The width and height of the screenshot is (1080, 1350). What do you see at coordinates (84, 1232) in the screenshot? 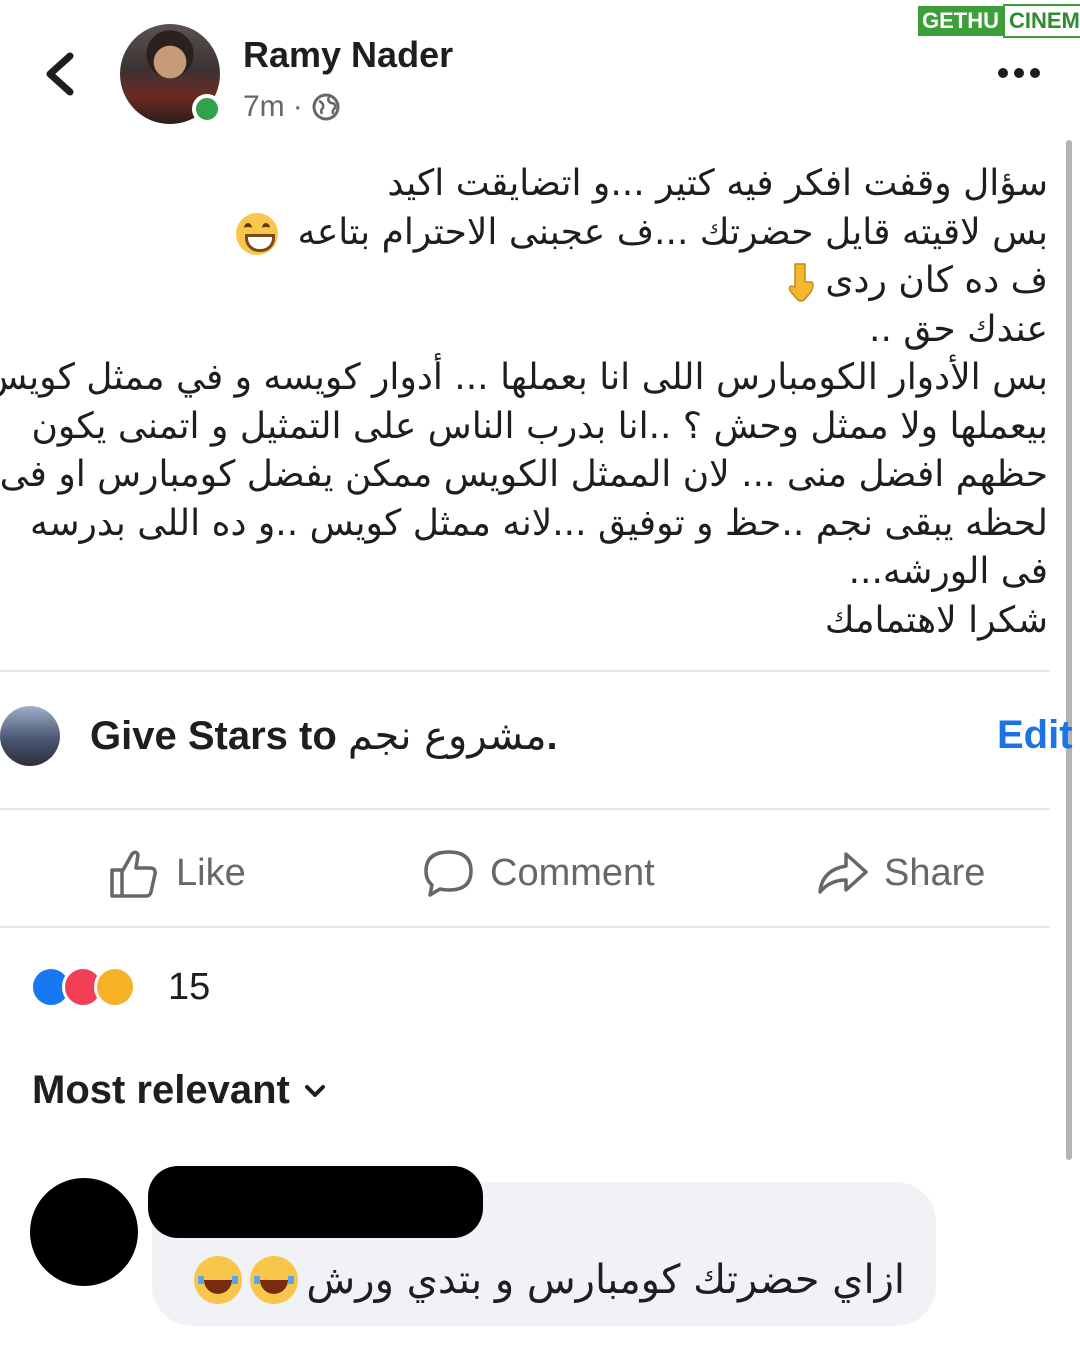
I see `commenter-avatar-redacted` at bounding box center [84, 1232].